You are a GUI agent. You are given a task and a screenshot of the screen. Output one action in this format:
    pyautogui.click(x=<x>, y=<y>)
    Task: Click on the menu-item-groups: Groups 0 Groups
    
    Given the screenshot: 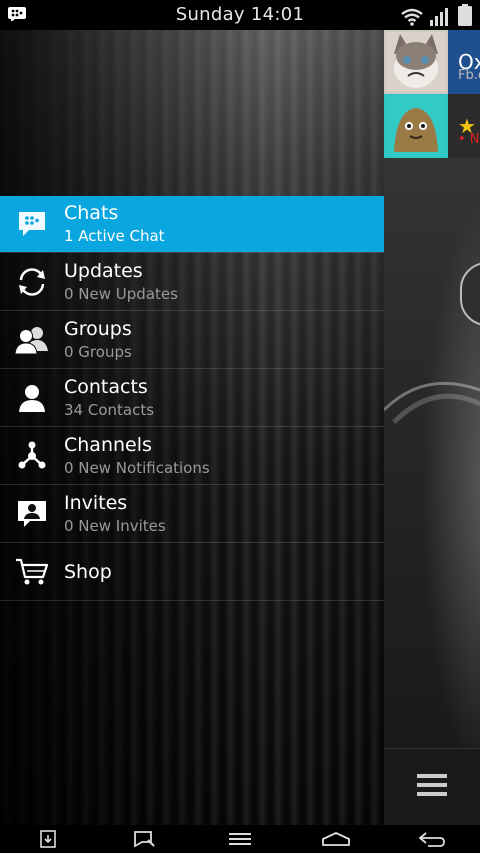 What is the action you would take?
    pyautogui.click(x=192, y=339)
    